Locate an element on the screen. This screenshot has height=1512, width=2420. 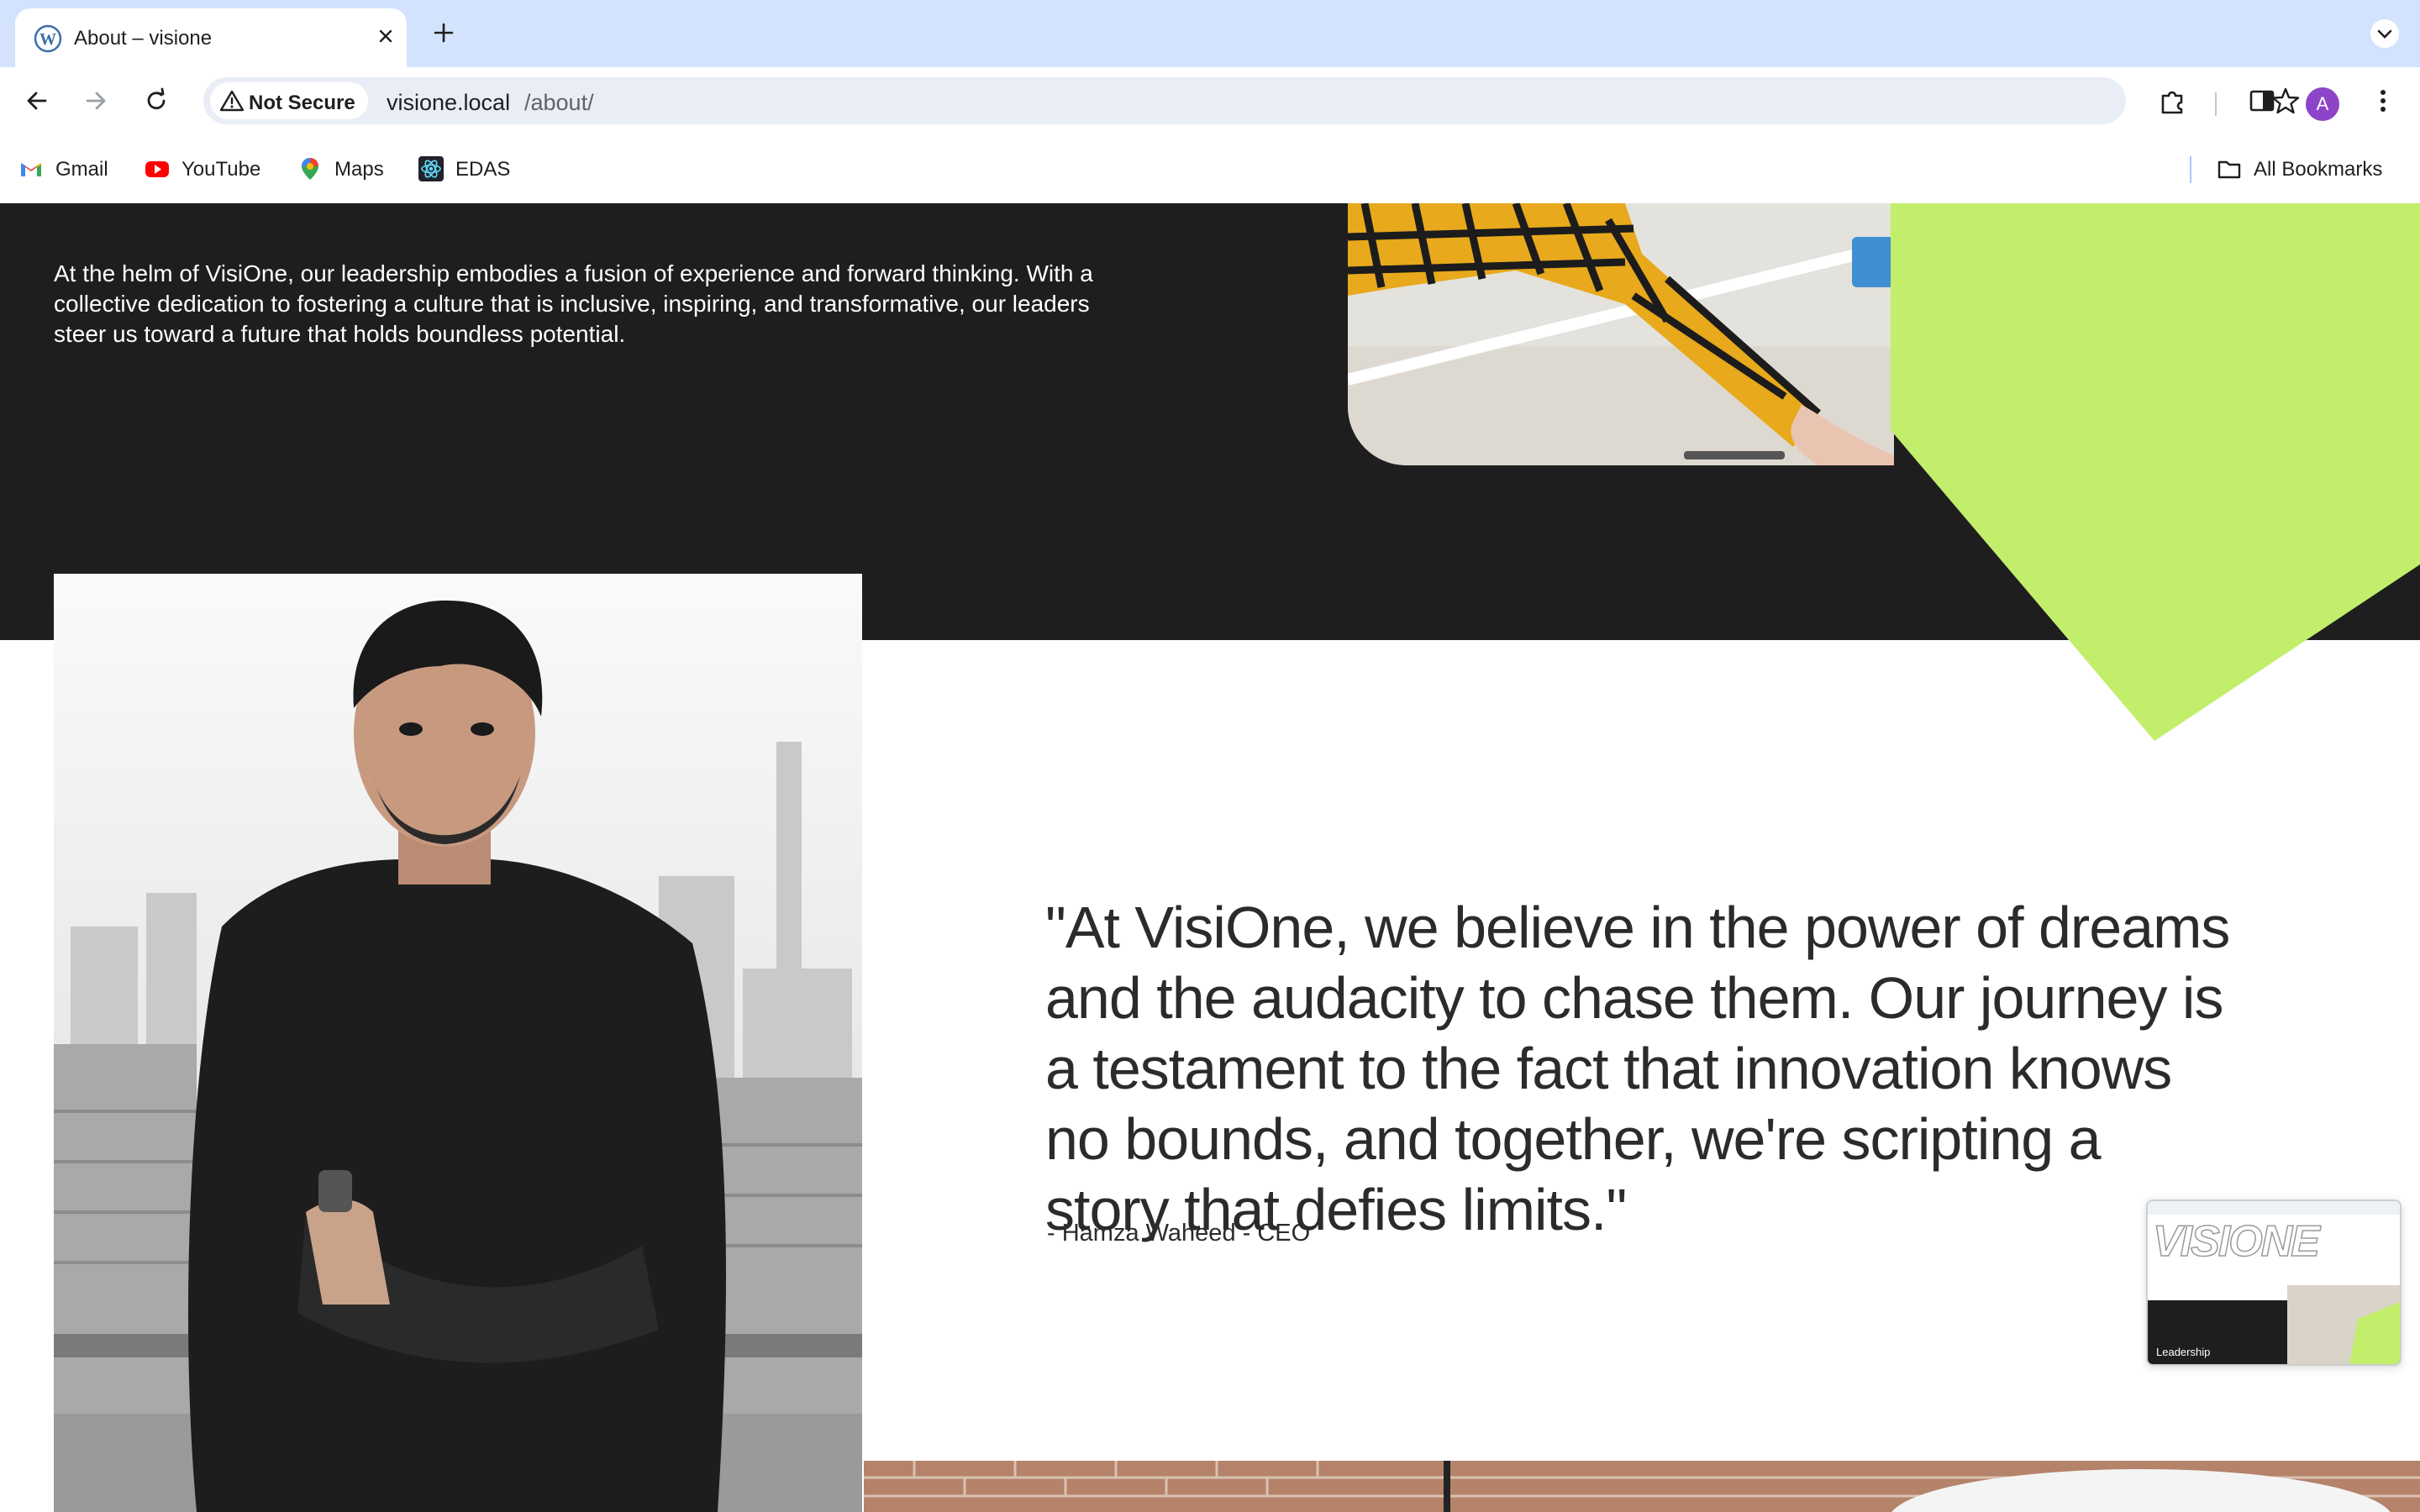
bookmark-gmail: Gmail is located at coordinates (68, 169).